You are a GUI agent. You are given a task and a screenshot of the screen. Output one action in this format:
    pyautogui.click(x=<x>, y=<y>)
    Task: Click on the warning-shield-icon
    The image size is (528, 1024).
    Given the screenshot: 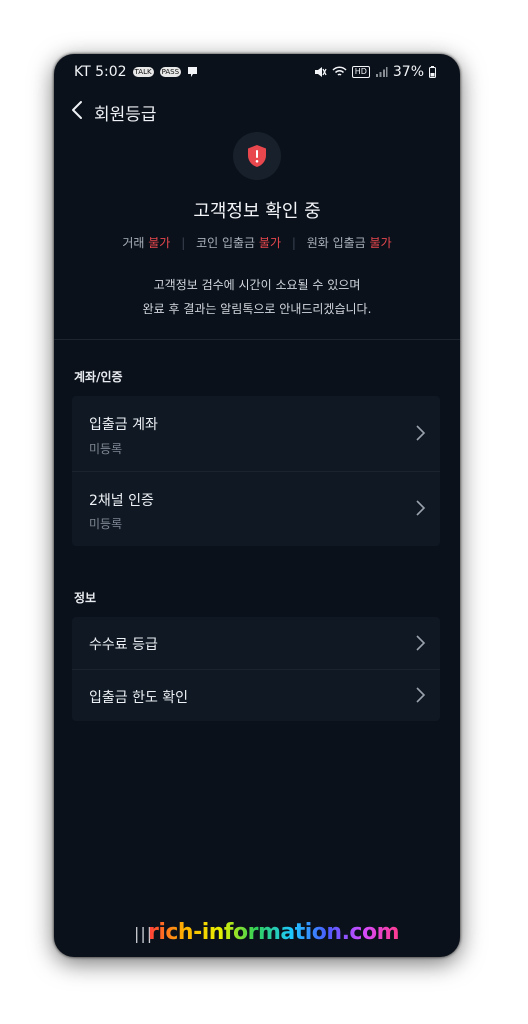 What is the action you would take?
    pyautogui.click(x=257, y=156)
    